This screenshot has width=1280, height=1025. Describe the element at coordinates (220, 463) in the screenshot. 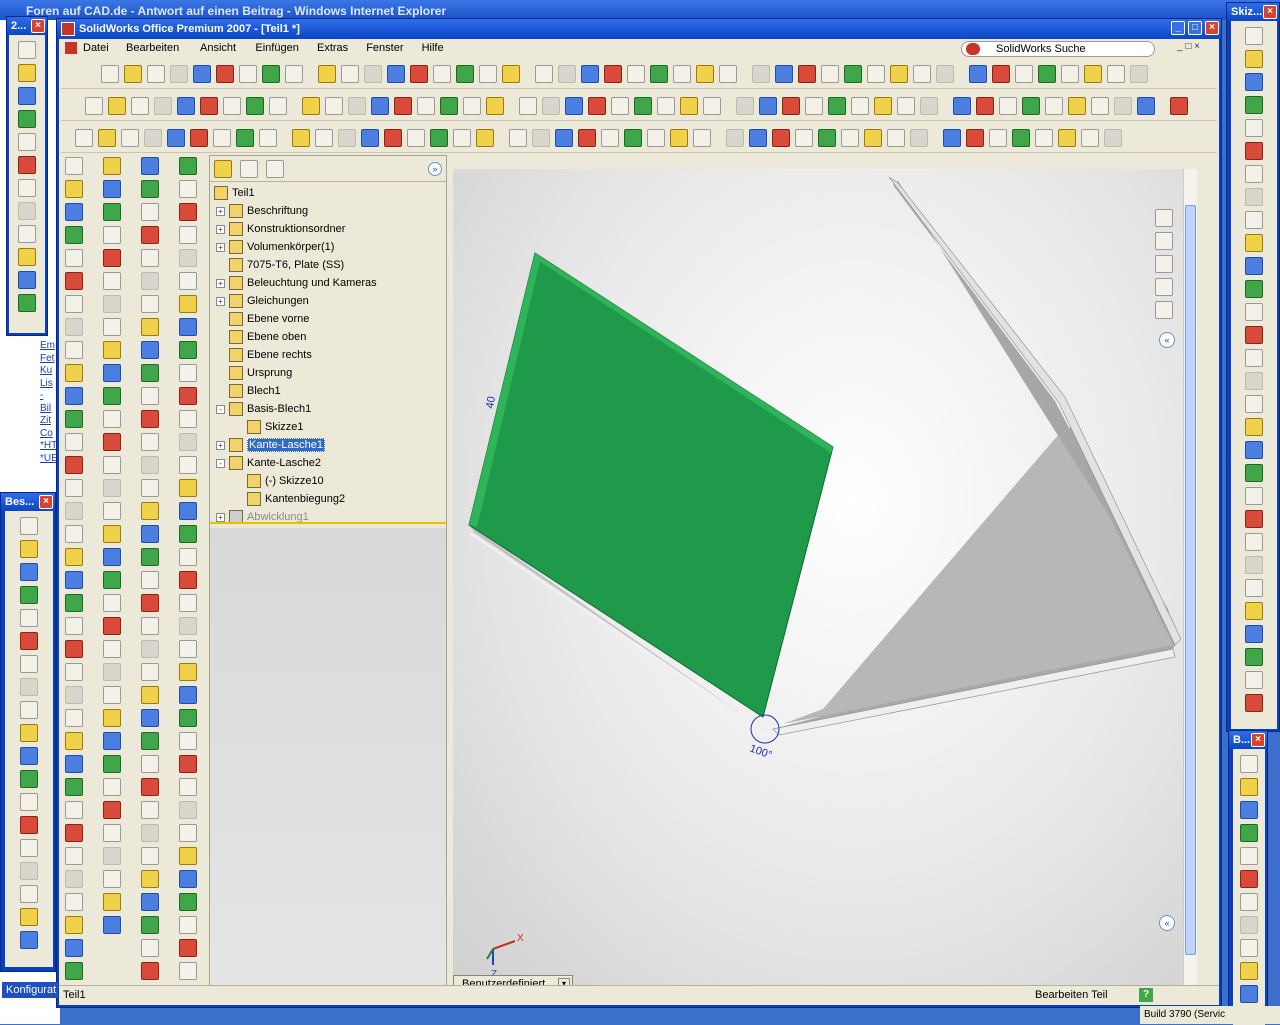

I see `expander-icon: -` at that location.